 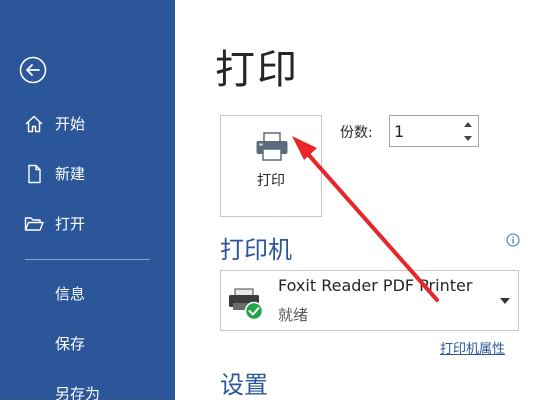 I want to click on sidebar-item-label: 信息, so click(x=70, y=294).